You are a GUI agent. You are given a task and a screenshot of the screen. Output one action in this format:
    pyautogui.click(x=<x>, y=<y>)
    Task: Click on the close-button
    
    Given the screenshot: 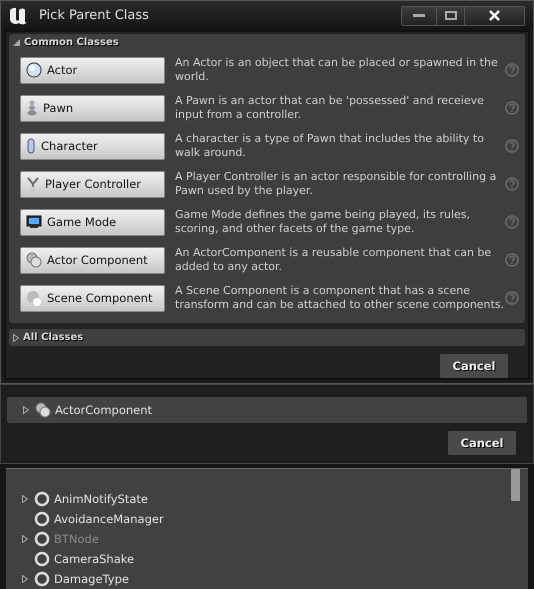 What is the action you would take?
    pyautogui.click(x=494, y=15)
    